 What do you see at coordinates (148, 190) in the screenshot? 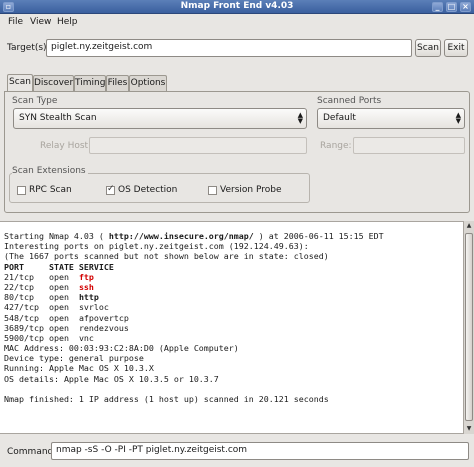
I see `os-detection-label: OS Detection` at bounding box center [148, 190].